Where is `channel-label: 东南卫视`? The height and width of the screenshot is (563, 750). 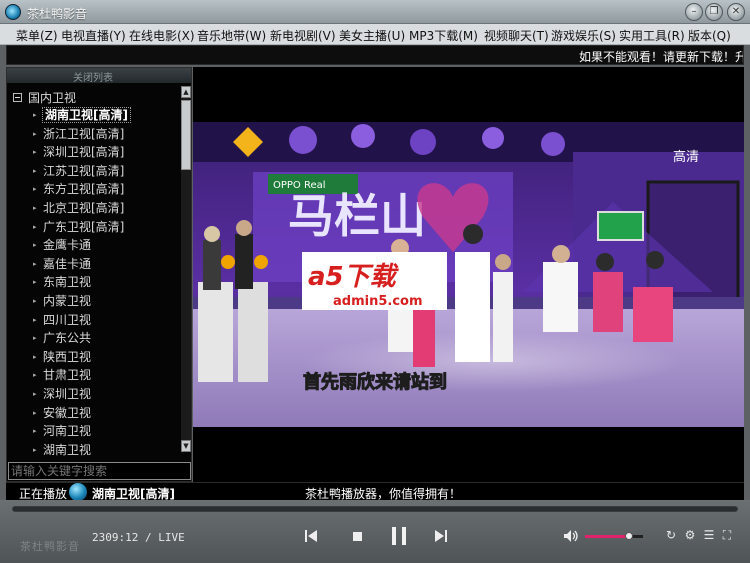
channel-label: 东南卫视 is located at coordinates (67, 282).